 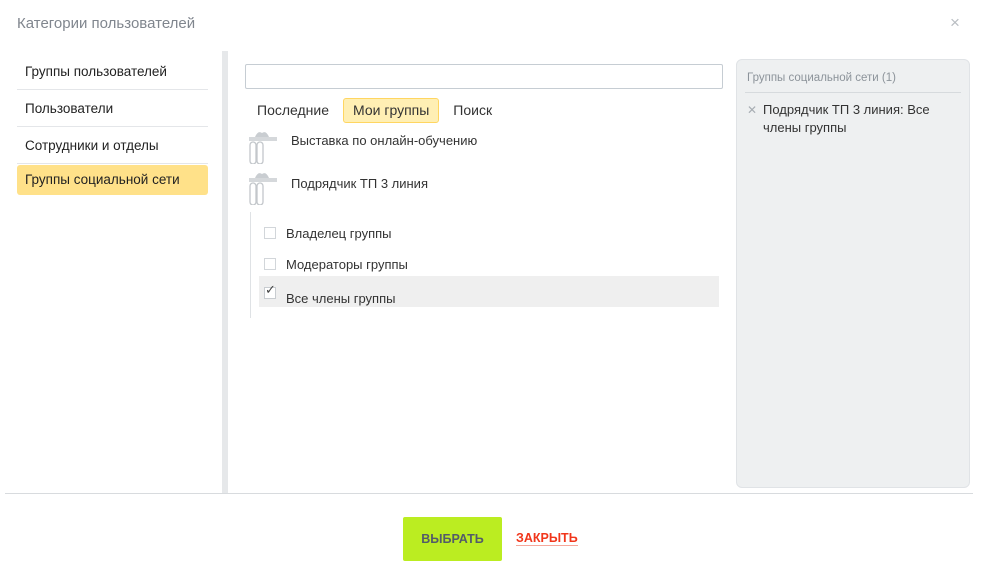 What do you see at coordinates (112, 145) in the screenshot?
I see `nav-item-employees-departments: Сотрудники и отделы` at bounding box center [112, 145].